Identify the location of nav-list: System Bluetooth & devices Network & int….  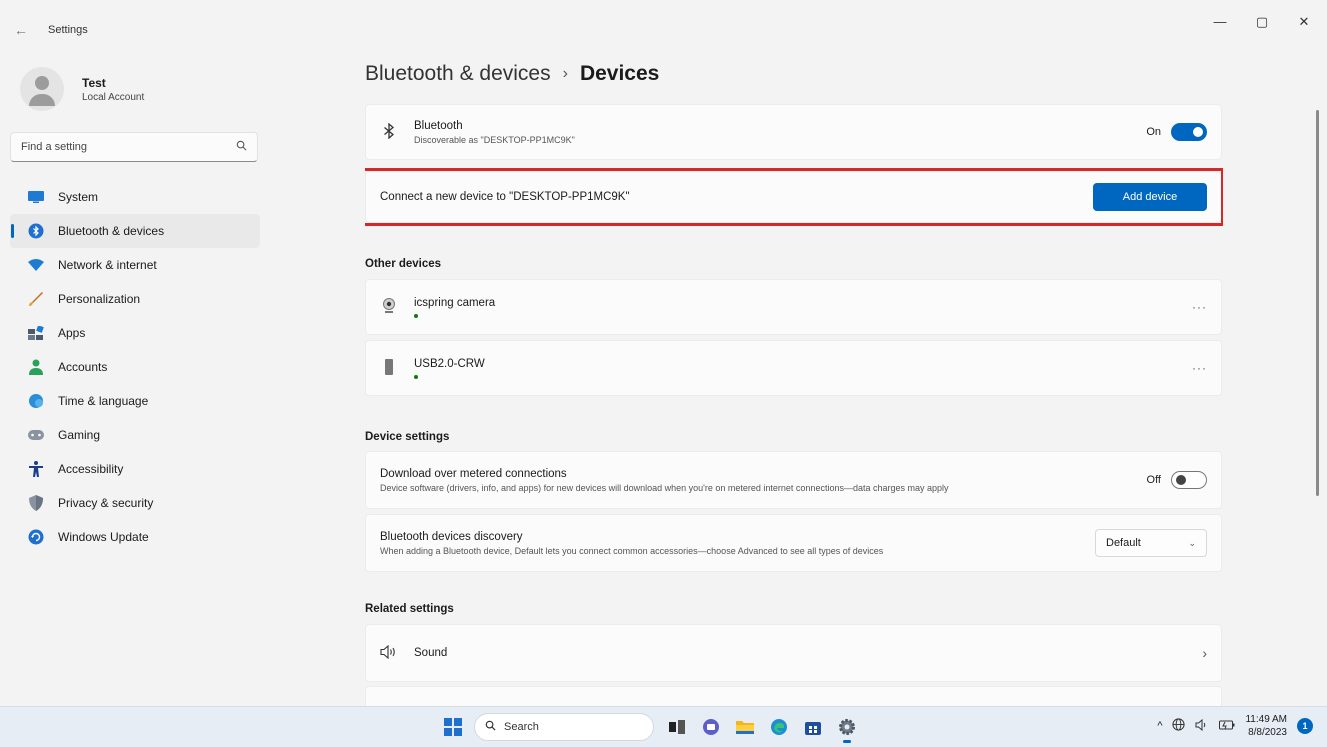
(135, 367).